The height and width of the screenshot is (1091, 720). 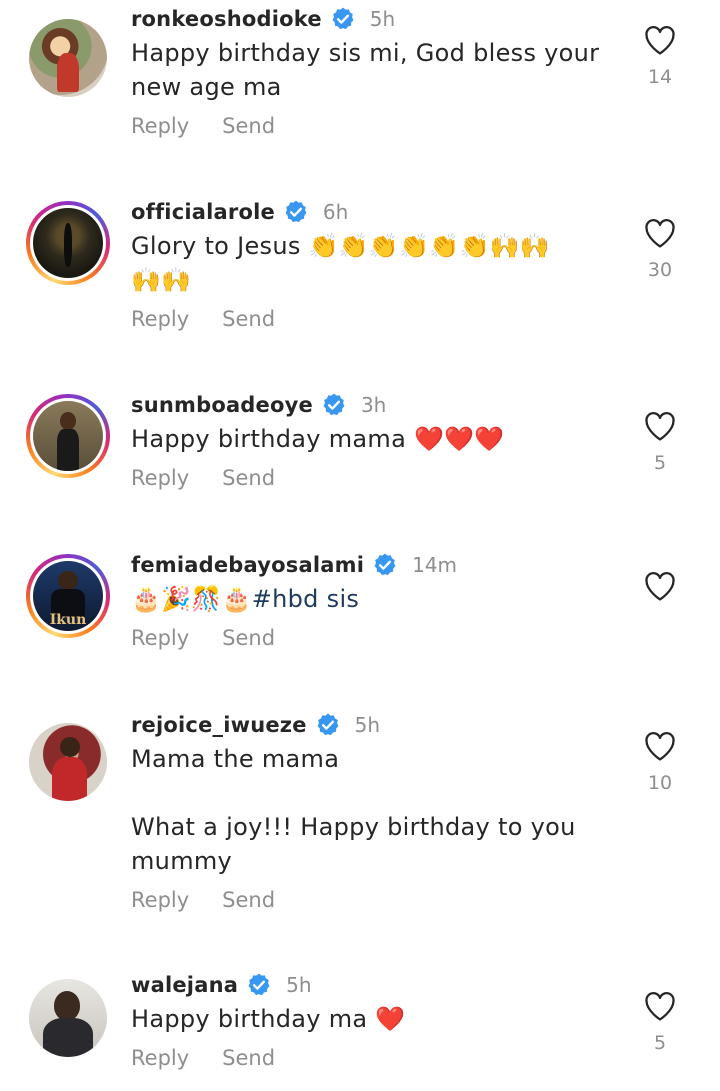 I want to click on comment-timestamp: 6h, so click(x=335, y=212).